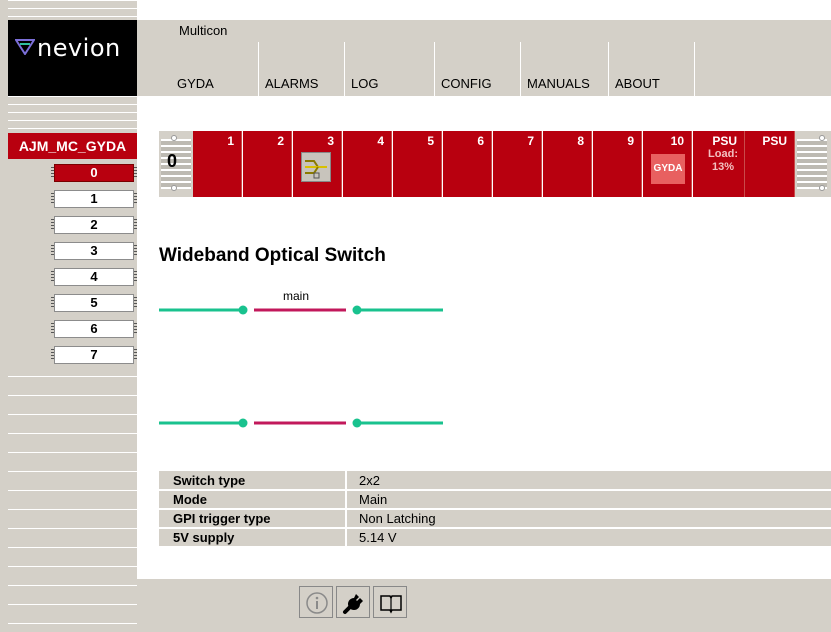 The height and width of the screenshot is (632, 831). What do you see at coordinates (588, 481) in the screenshot?
I see `info-value: 2x2` at bounding box center [588, 481].